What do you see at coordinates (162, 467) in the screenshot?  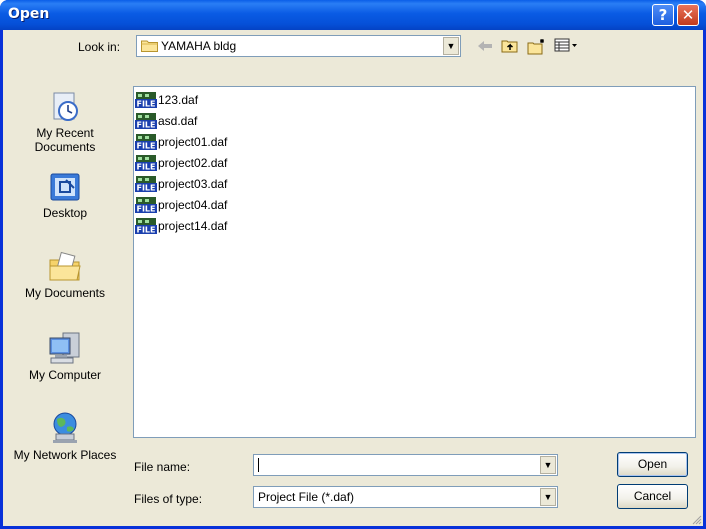 I see `file-name-label: File name:` at bounding box center [162, 467].